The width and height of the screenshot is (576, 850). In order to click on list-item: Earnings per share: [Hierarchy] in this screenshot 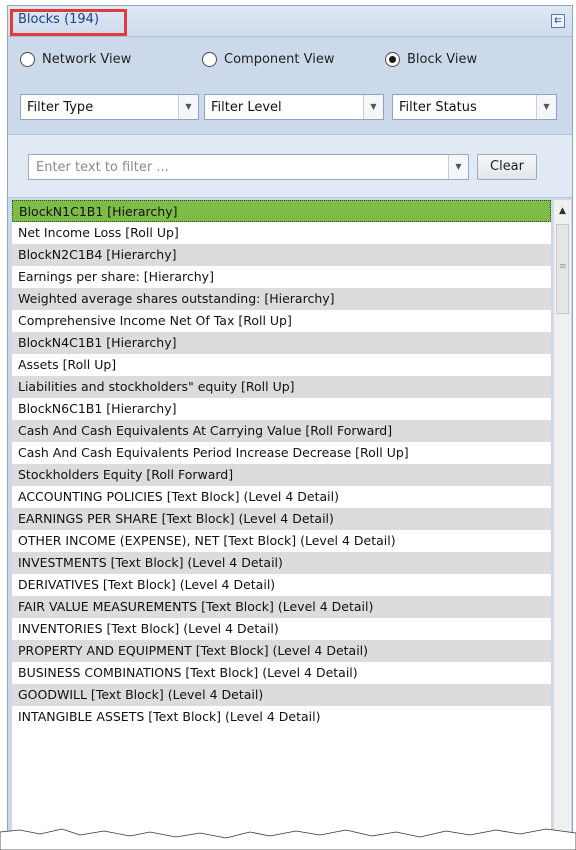, I will do `click(281, 277)`.